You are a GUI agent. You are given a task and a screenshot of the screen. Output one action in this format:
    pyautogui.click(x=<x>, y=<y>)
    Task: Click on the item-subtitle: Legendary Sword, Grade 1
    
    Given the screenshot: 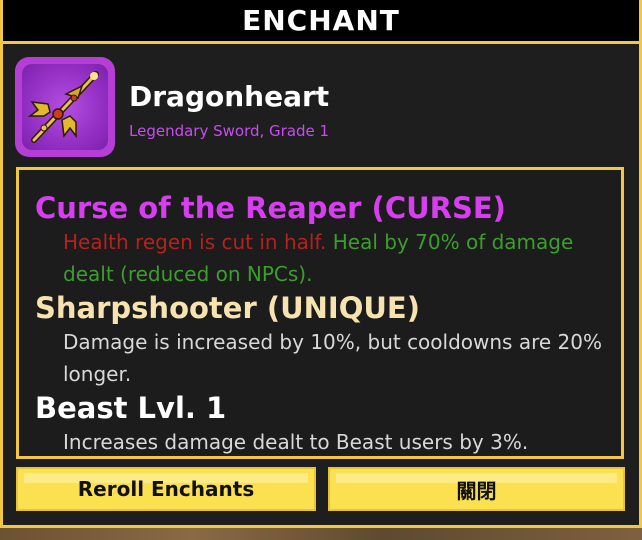 What is the action you would take?
    pyautogui.click(x=229, y=131)
    